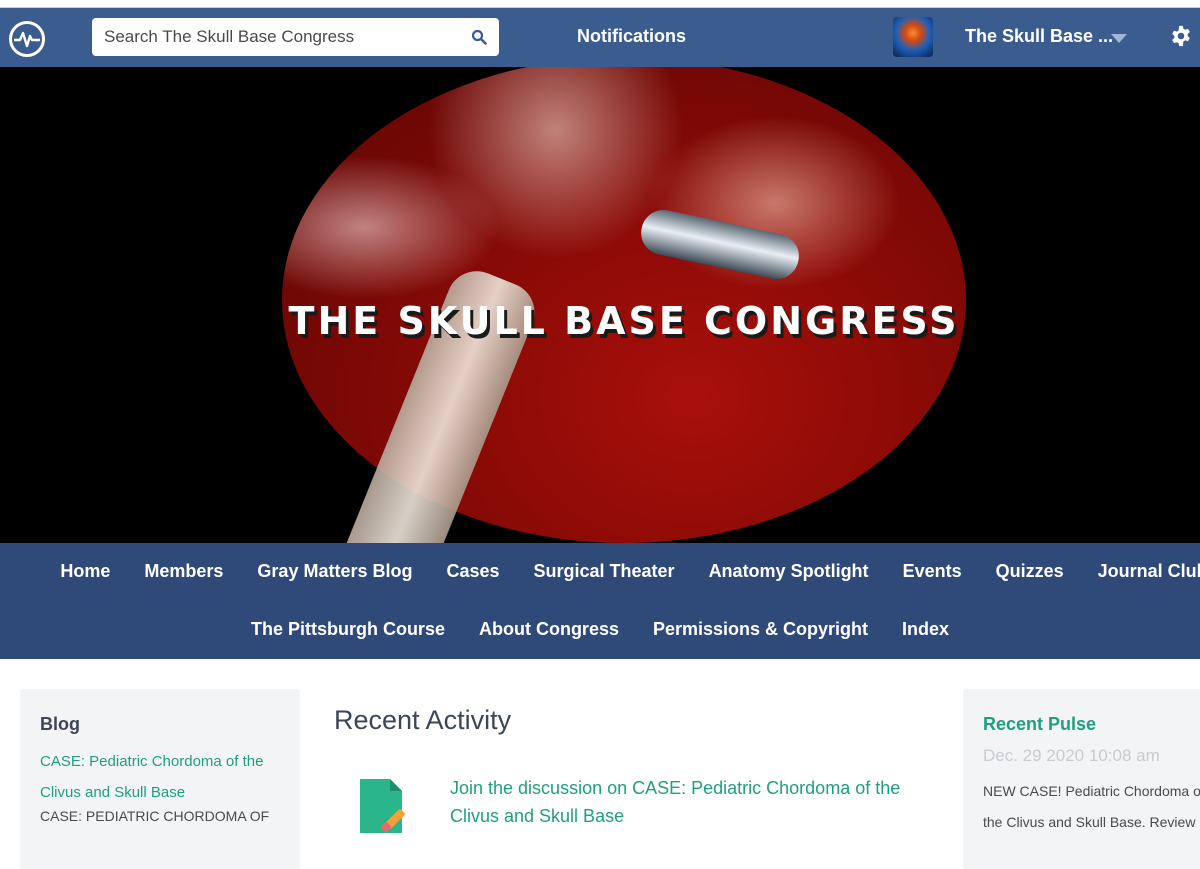 This screenshot has width=1200, height=869. I want to click on chevron-down-icon, so click(1119, 38).